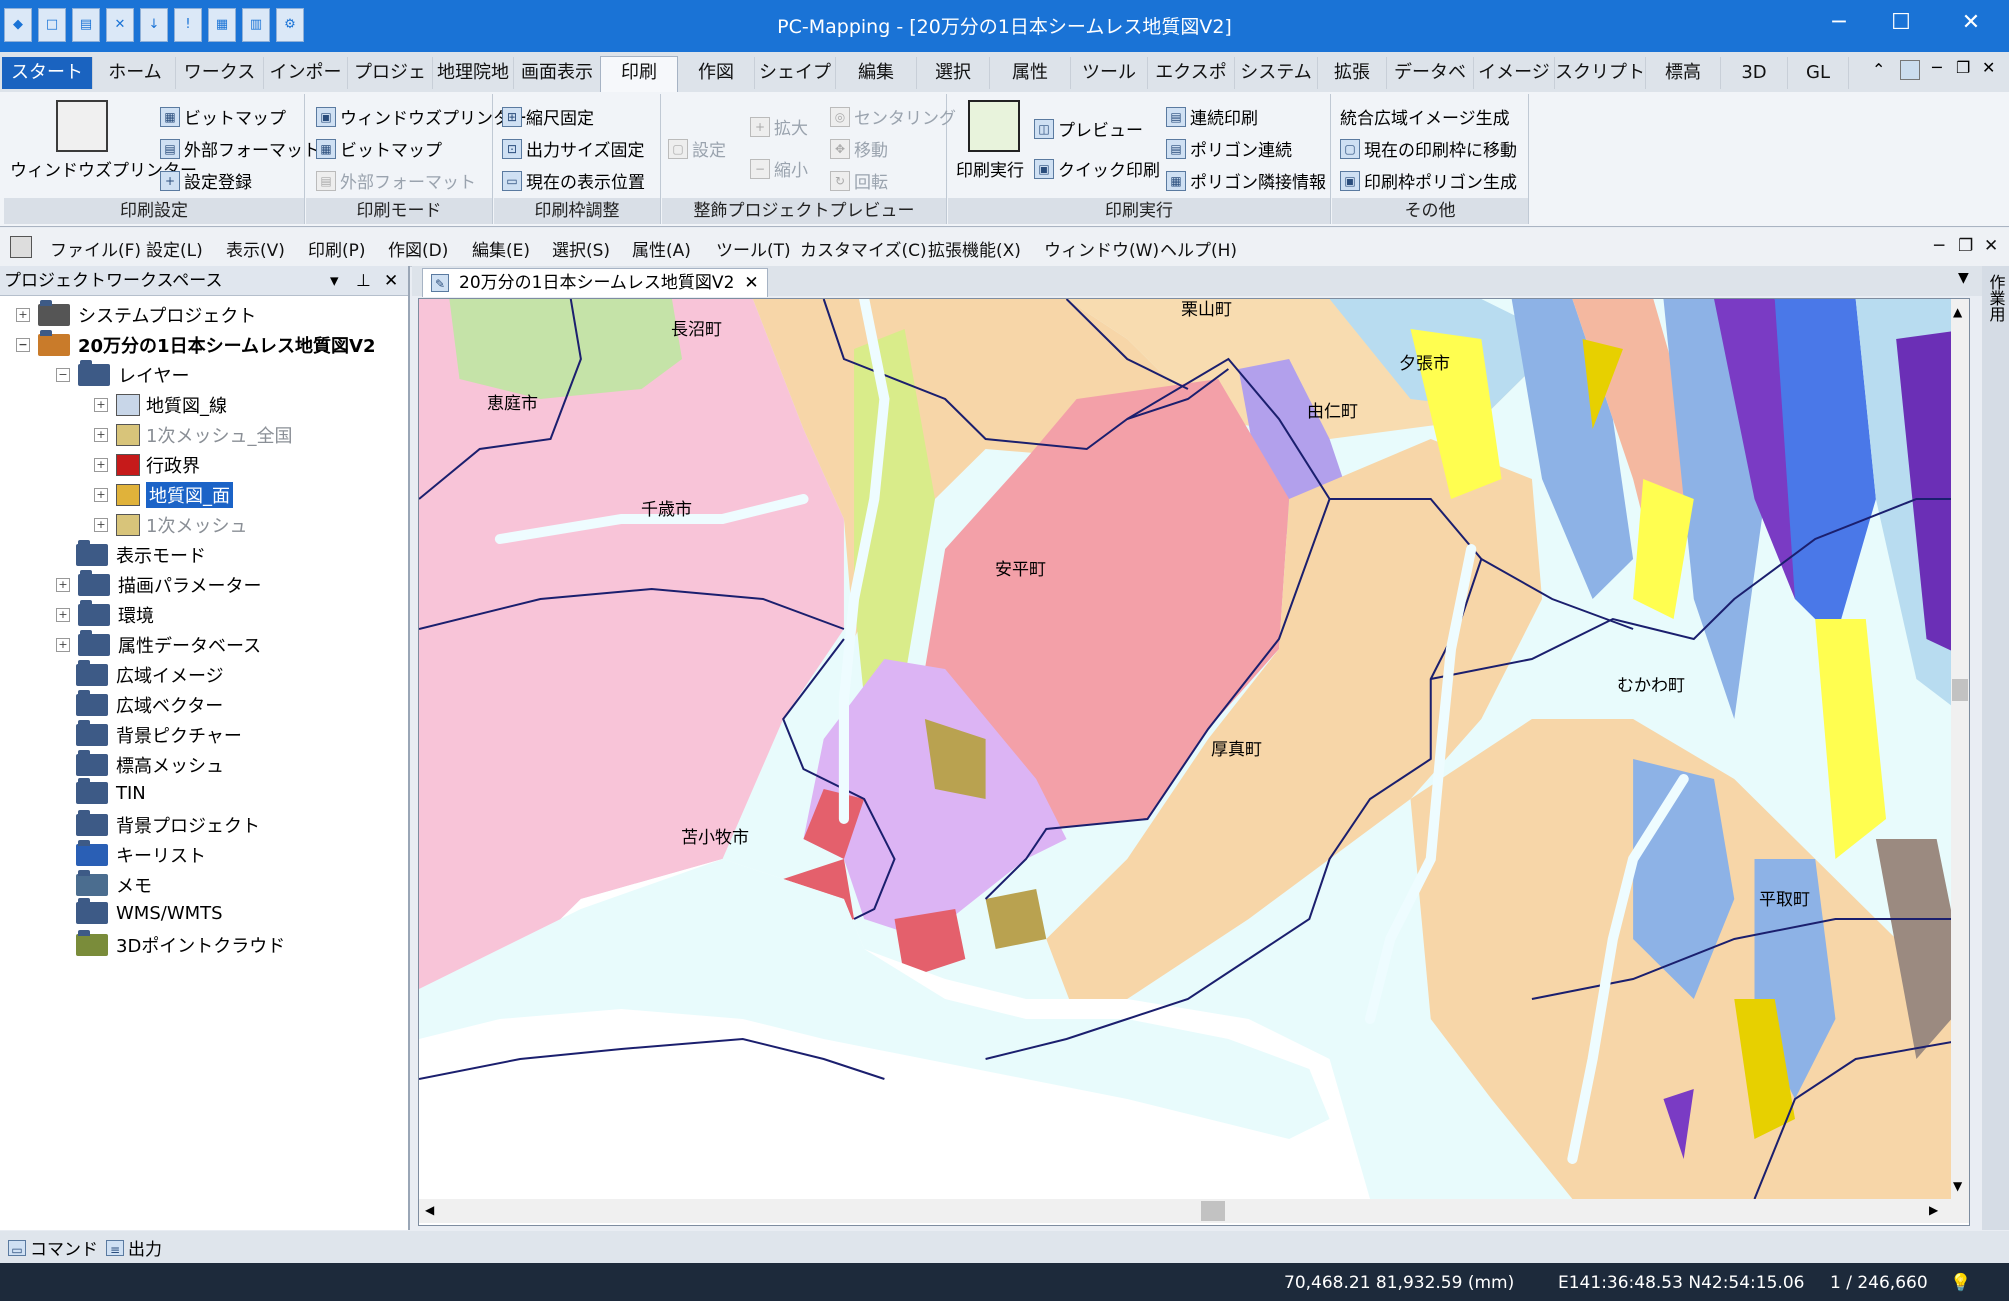 This screenshot has width=2009, height=1301. Describe the element at coordinates (1212, 116) in the screenshot. I see `continuous-print-button: ▤ 連続印刷` at that location.